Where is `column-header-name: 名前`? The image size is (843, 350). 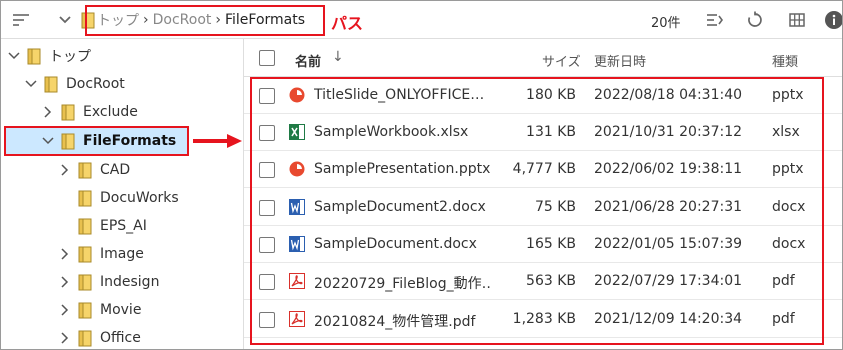 column-header-name: 名前 is located at coordinates (308, 60).